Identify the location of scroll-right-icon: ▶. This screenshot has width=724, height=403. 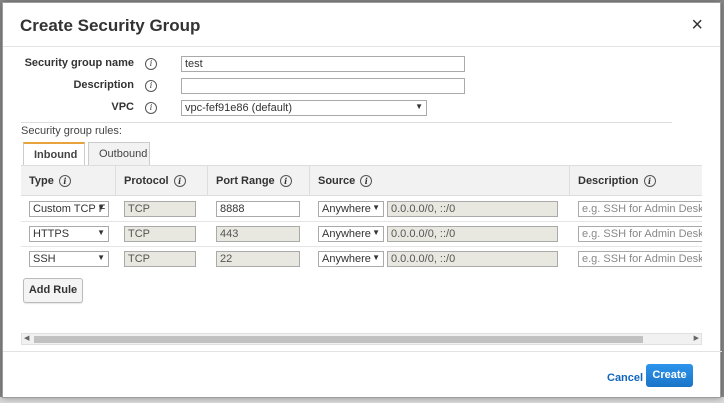
(696, 339).